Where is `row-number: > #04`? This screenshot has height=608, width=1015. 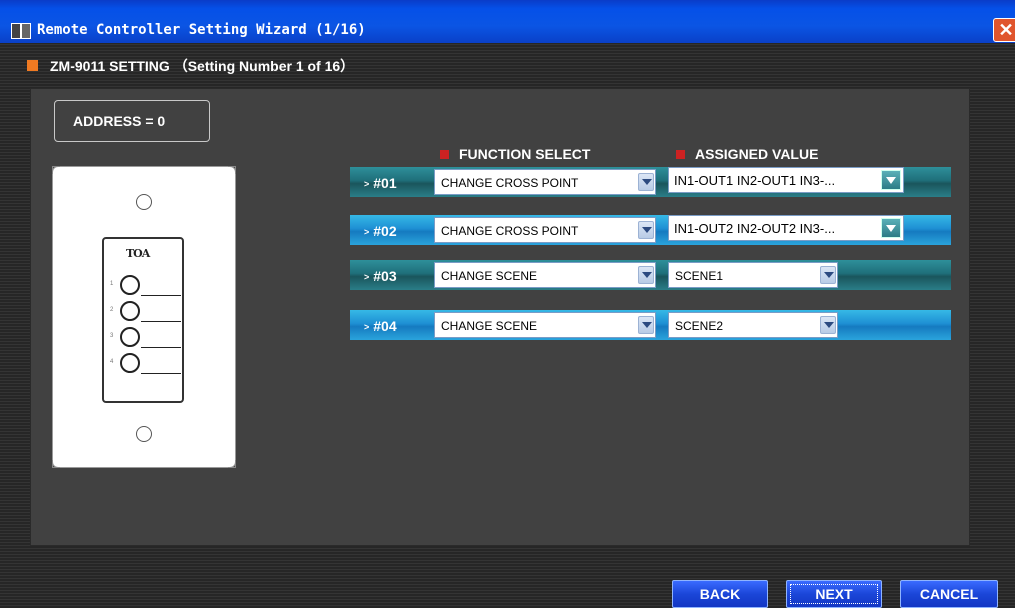
row-number: > #04 is located at coordinates (380, 326).